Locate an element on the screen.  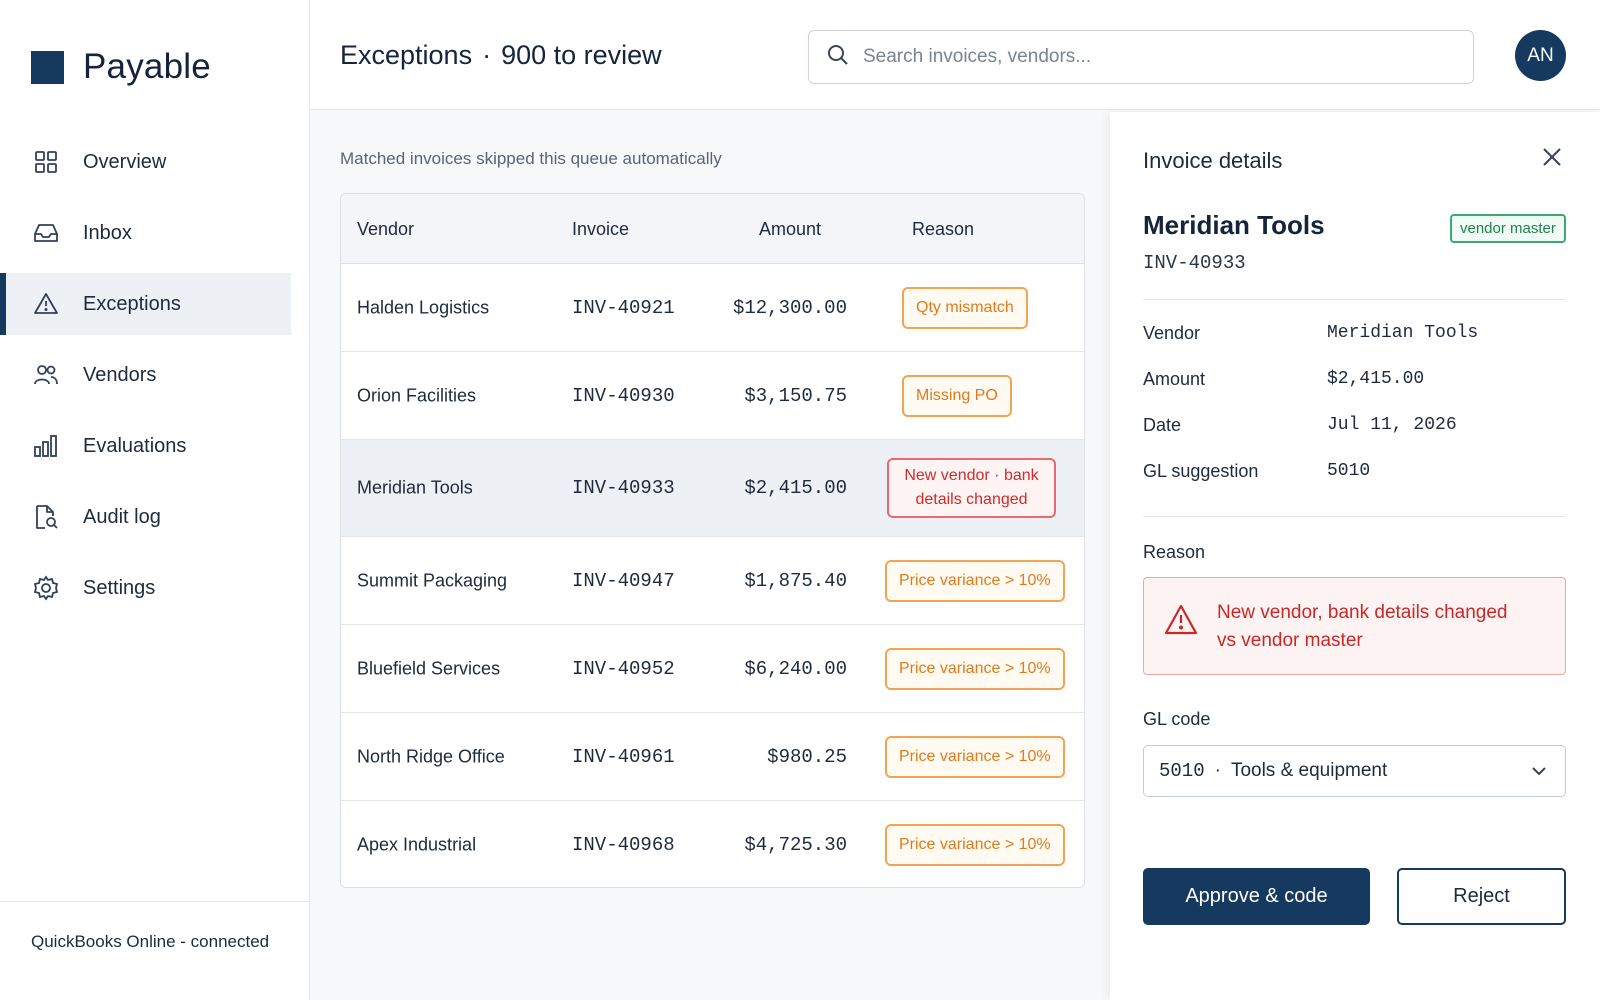
detail-value: 5010 is located at coordinates (1349, 471).